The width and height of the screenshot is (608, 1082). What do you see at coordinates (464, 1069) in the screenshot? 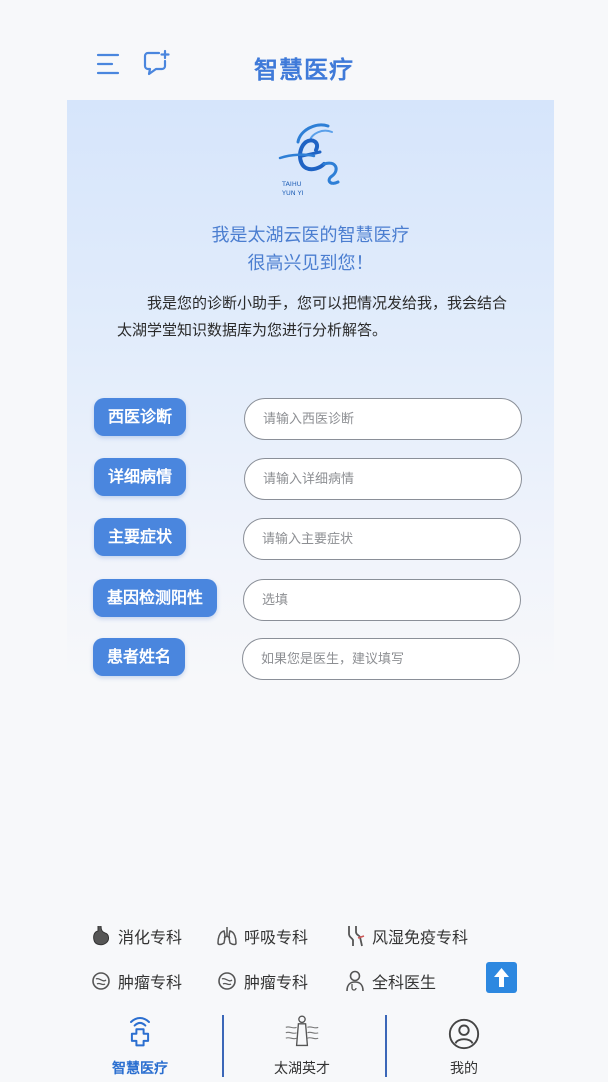
I see `tab-label: 我的` at bounding box center [464, 1069].